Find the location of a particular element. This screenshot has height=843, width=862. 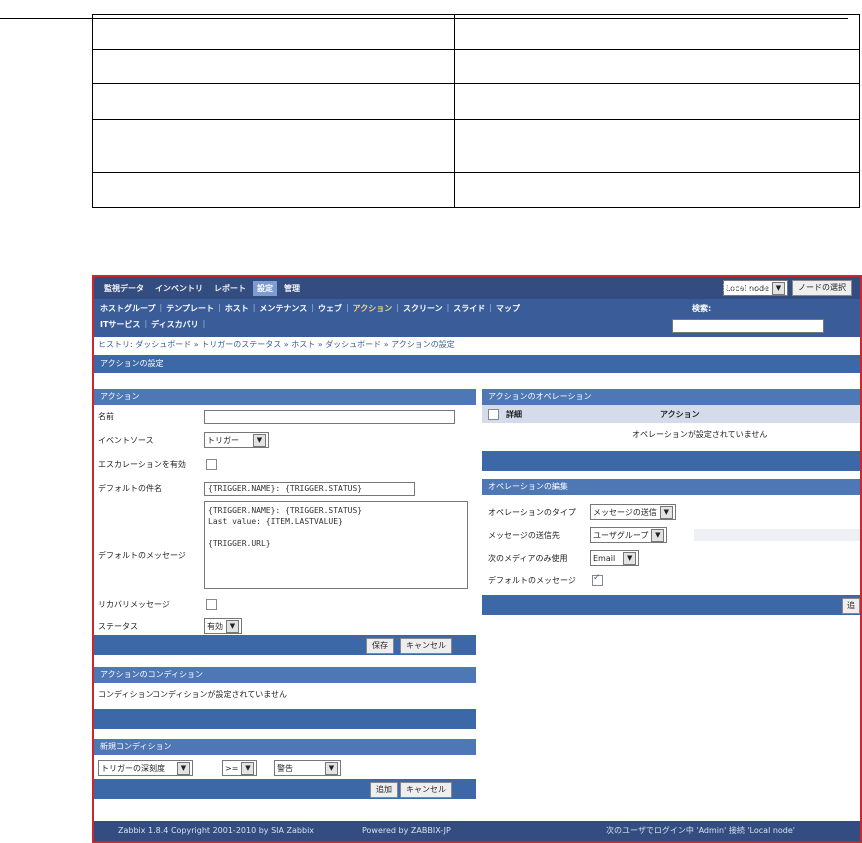

name-input is located at coordinates (329, 417).